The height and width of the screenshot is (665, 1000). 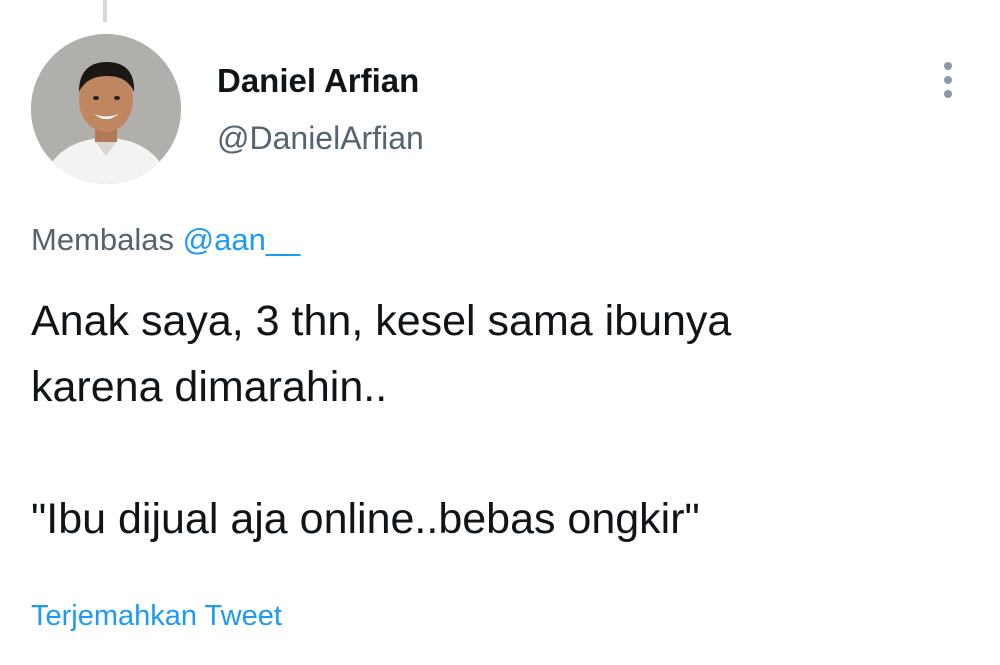 I want to click on more-vertical-icon, so click(x=948, y=80).